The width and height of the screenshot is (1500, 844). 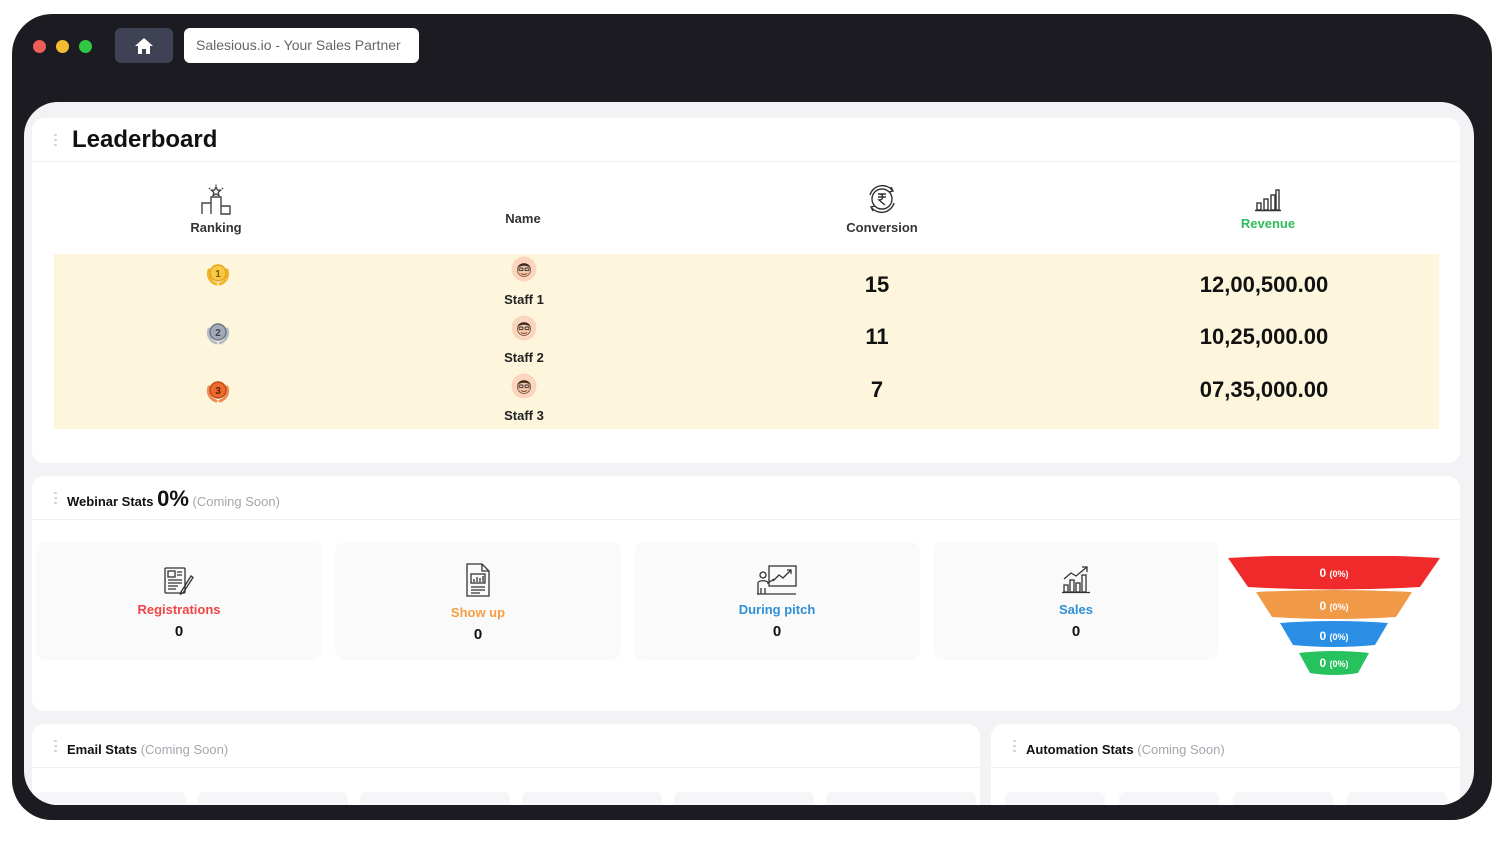 I want to click on medal-rank-1: 1, so click(x=218, y=274).